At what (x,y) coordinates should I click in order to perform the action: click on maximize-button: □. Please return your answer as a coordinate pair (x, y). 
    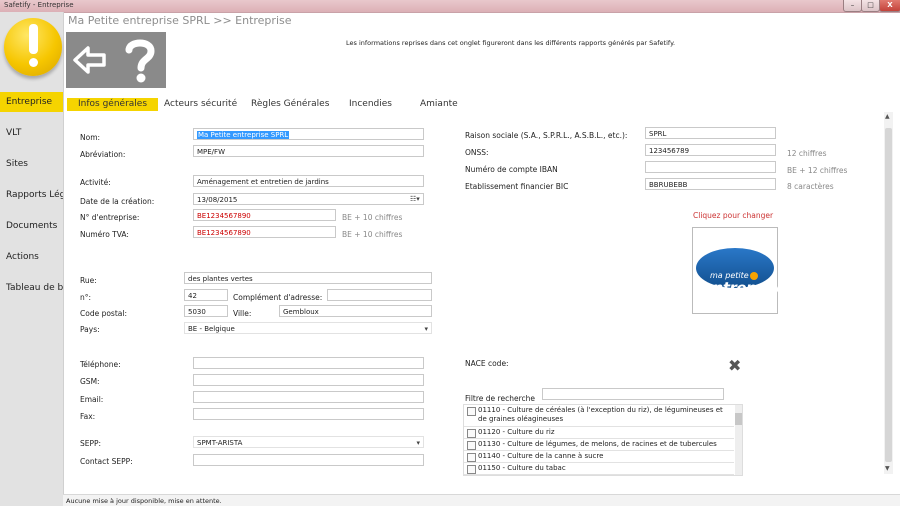
    Looking at the image, I should click on (870, 6).